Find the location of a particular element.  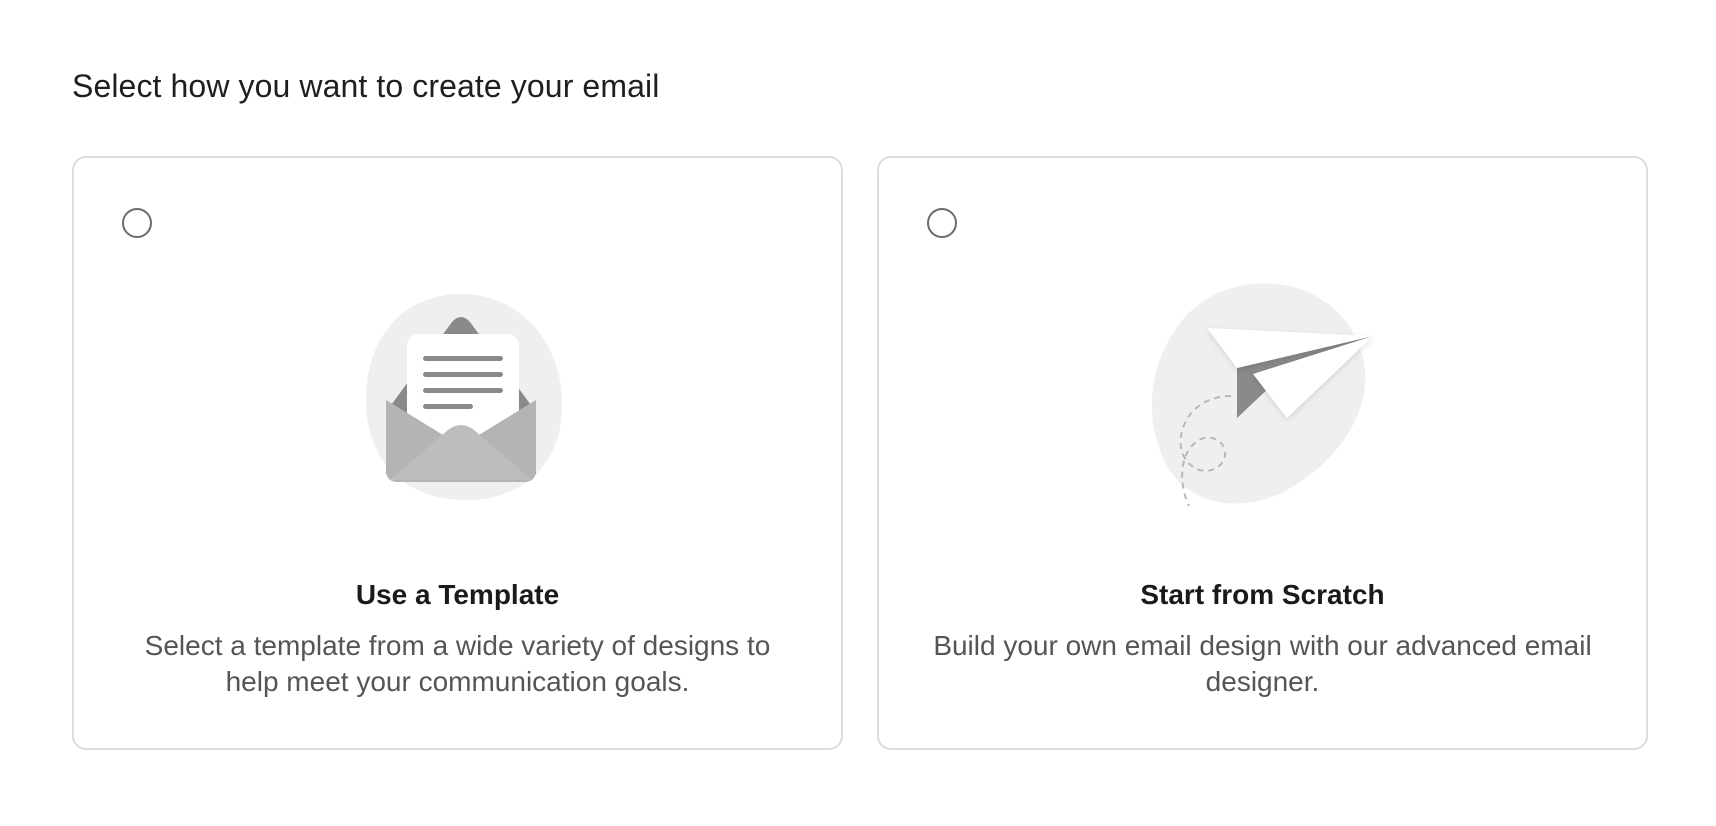

page-heading: Select how you want to create your email is located at coordinates (366, 86).